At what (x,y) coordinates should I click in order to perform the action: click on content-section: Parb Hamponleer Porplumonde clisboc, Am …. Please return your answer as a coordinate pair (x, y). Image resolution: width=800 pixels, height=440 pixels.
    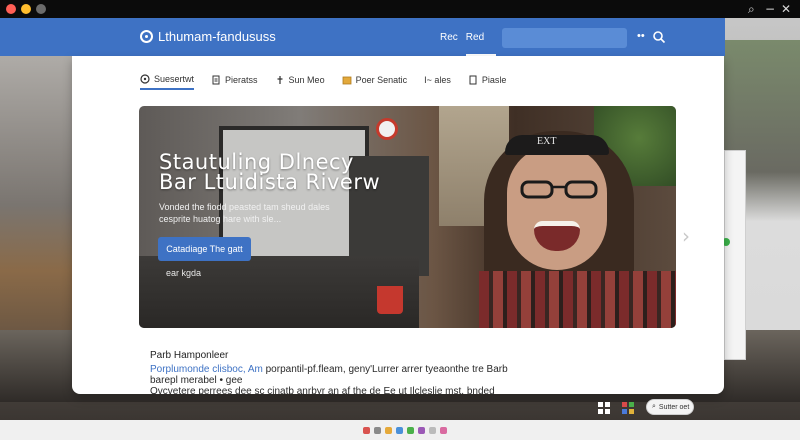
    Looking at the image, I should click on (385, 372).